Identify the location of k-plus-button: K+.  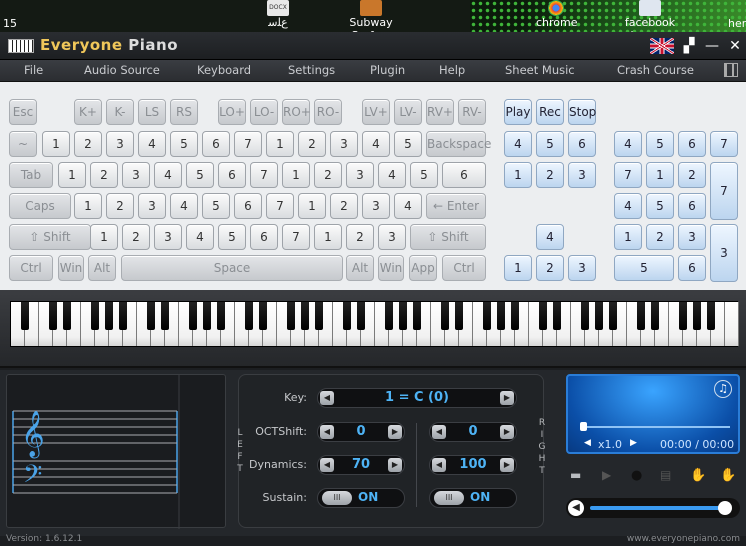
(88, 112).